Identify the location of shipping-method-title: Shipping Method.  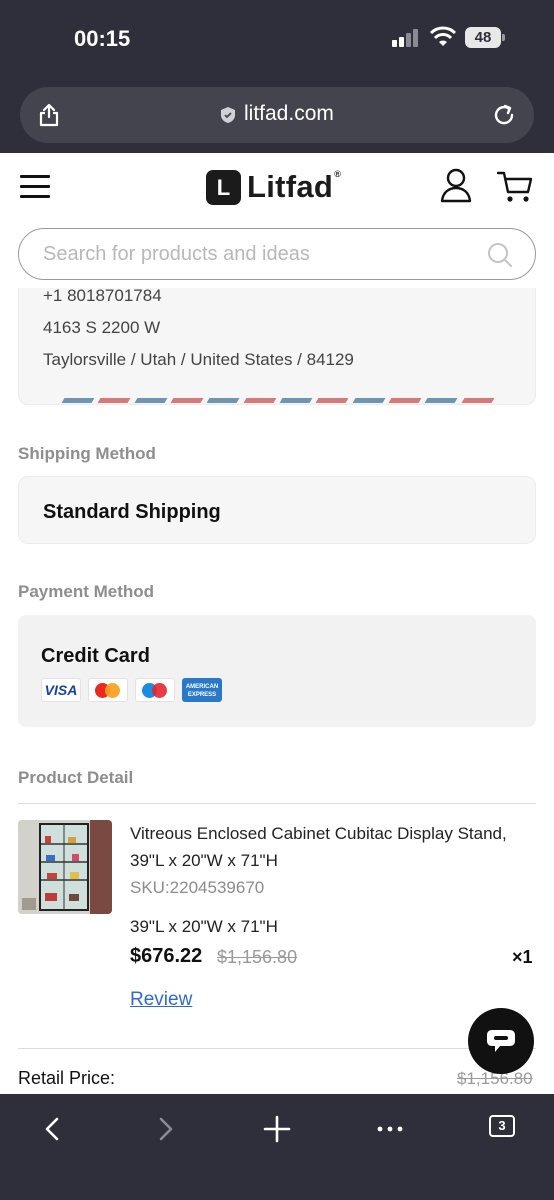
(87, 453).